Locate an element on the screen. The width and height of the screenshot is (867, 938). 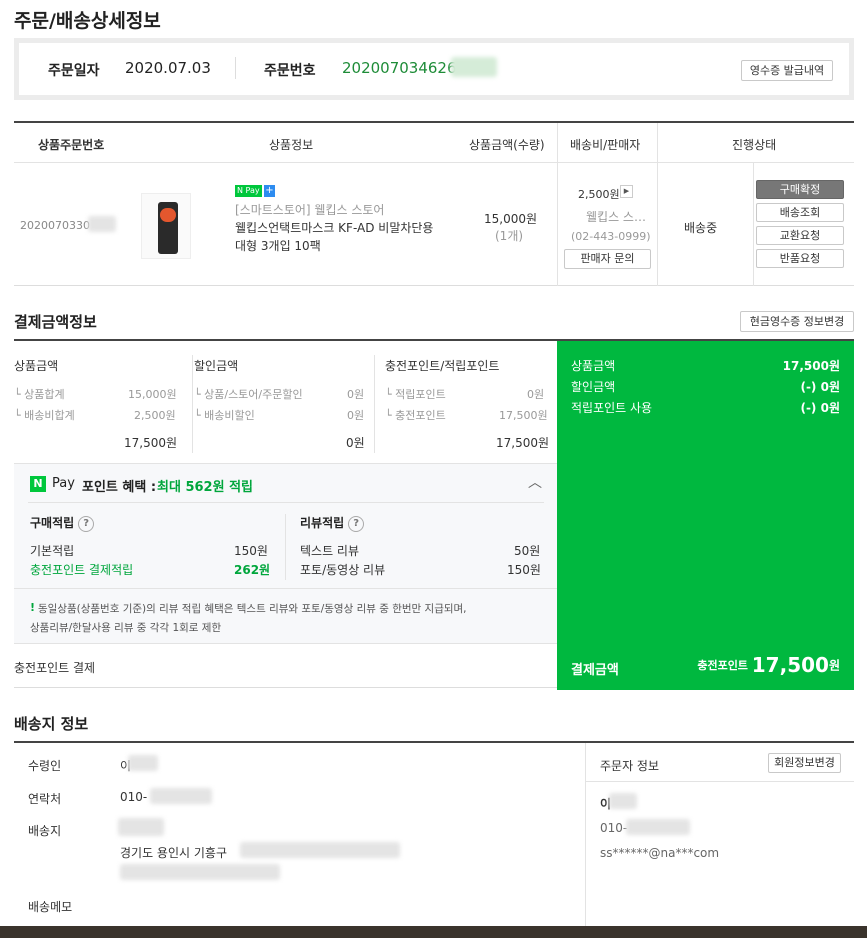
summary-product-value: 17,500원 is located at coordinates (811, 366).